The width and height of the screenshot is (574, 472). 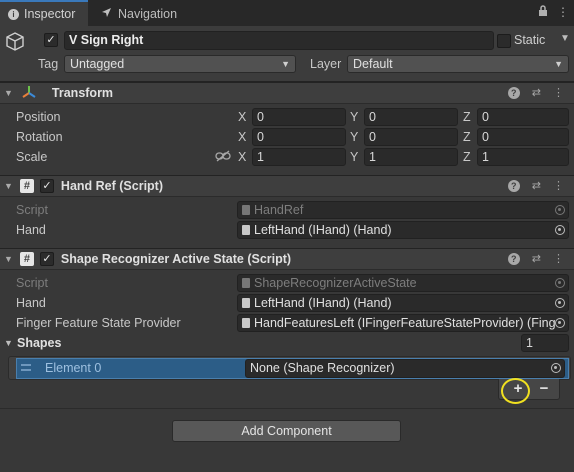 I want to click on rotation-x-field: 0, so click(x=299, y=137).